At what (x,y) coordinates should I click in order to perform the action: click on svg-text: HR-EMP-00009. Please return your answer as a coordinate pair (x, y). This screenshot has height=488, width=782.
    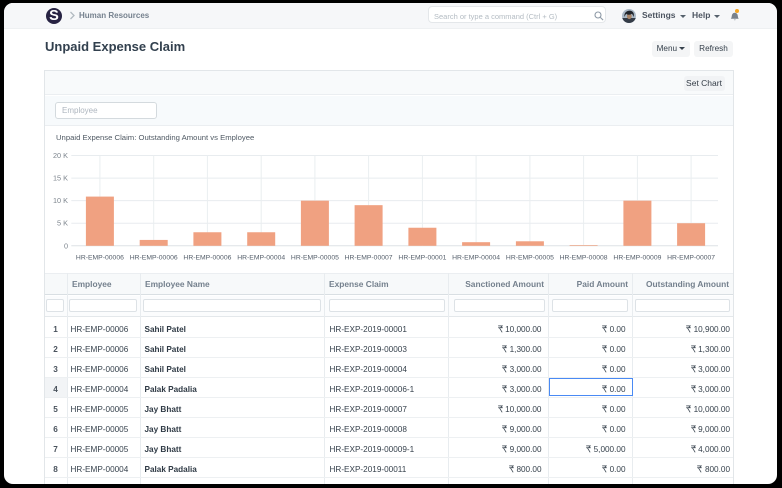
    Looking at the image, I should click on (637, 257).